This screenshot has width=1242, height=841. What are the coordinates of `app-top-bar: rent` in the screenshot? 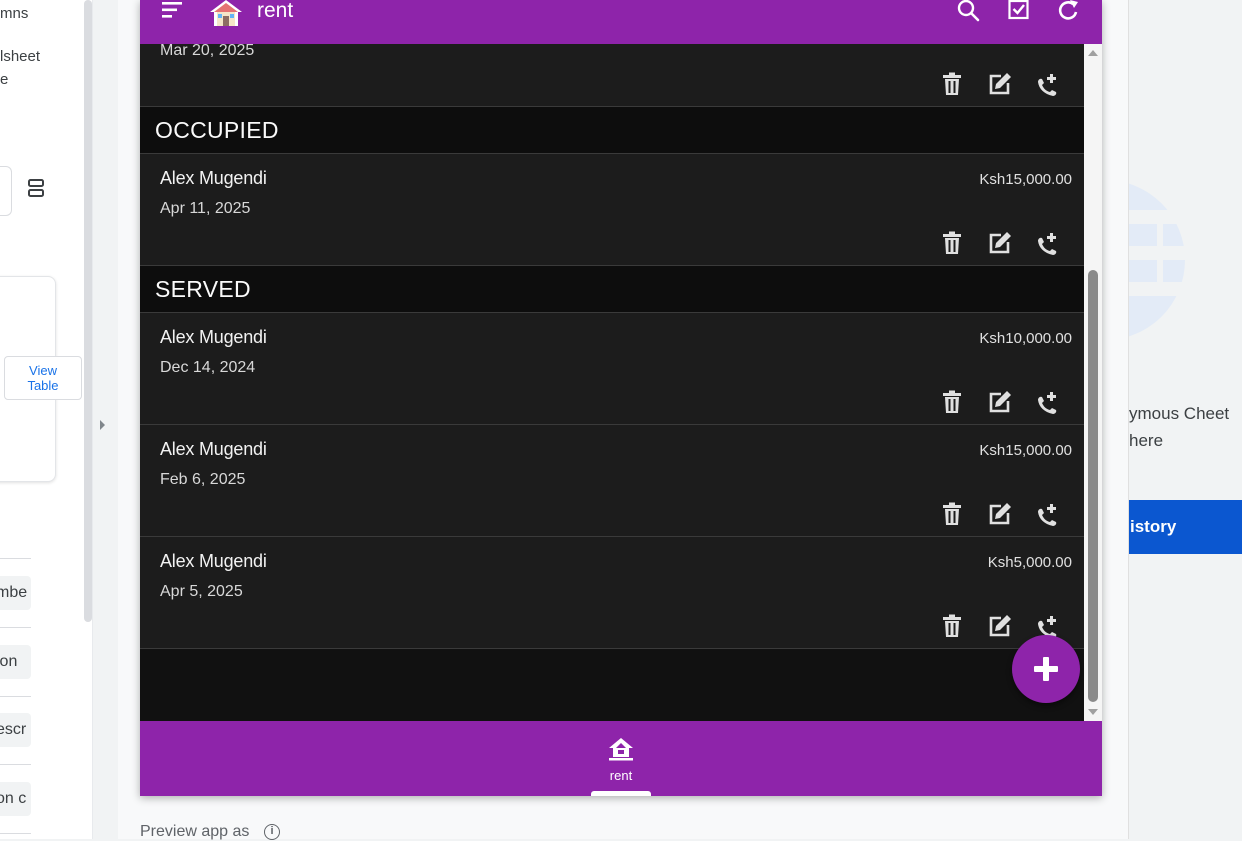 It's located at (621, 22).